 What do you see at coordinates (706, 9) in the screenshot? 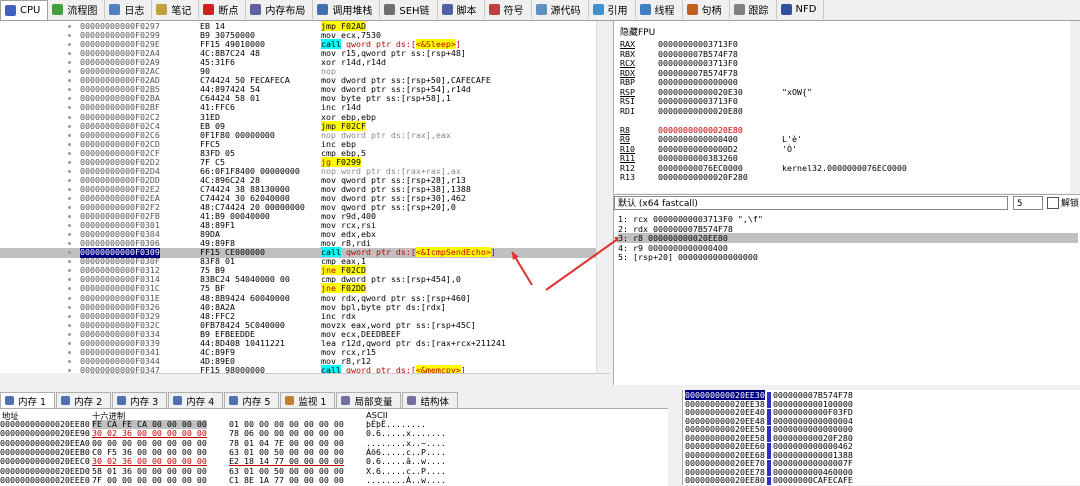
I see `tab-13: 句柄` at bounding box center [706, 9].